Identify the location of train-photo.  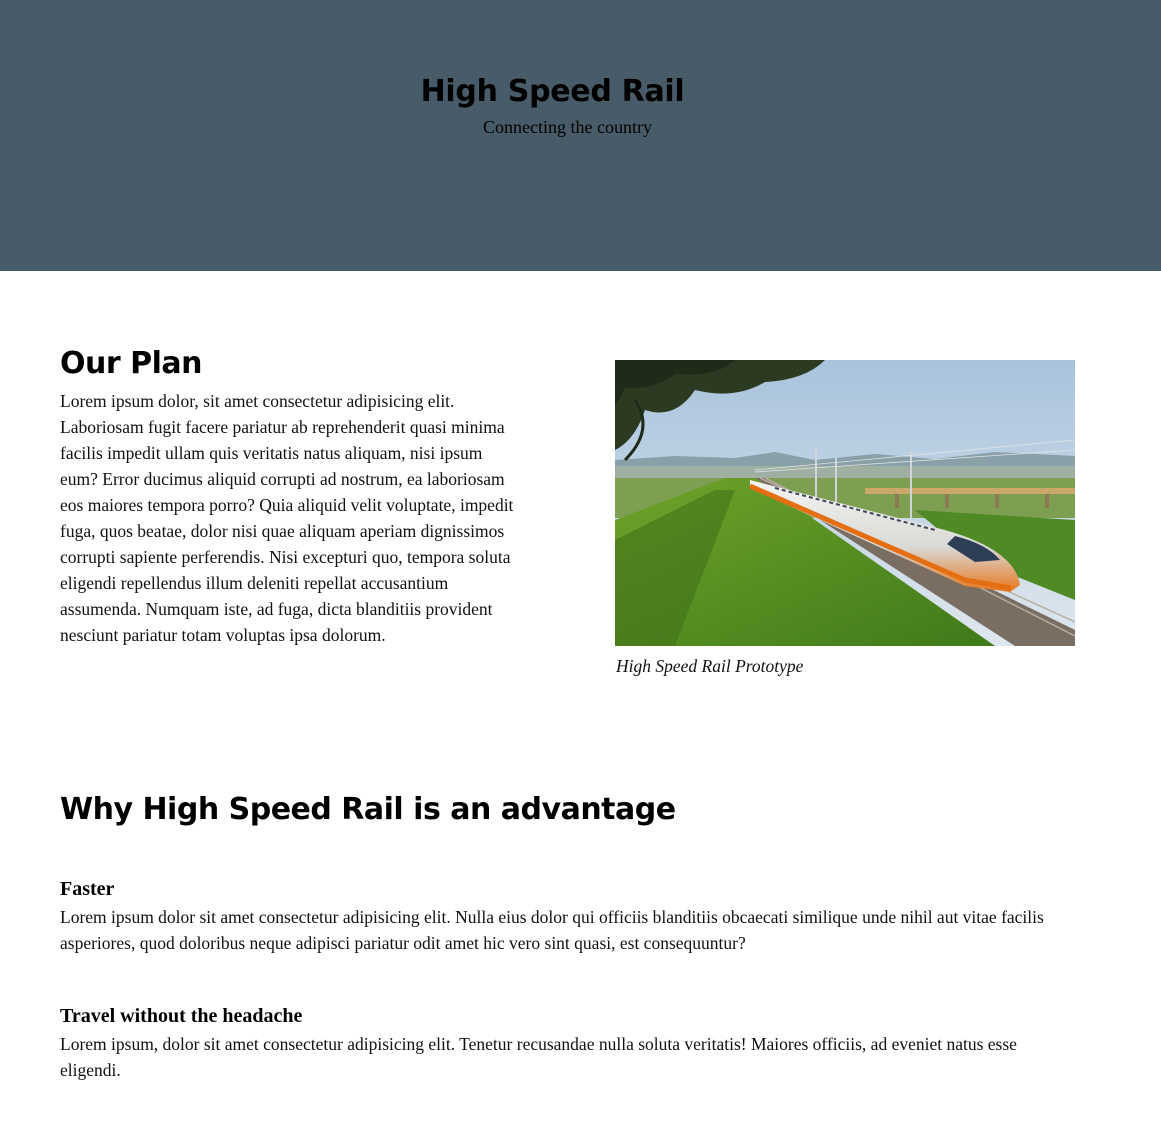
(845, 503).